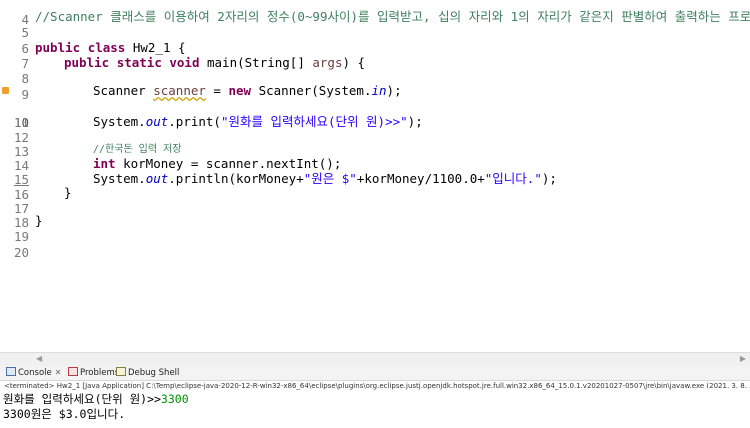 Image resolution: width=750 pixels, height=428 pixels. Describe the element at coordinates (375, 373) in the screenshot. I see `console-tab-bar: Console ✕ Problems Debug Shell` at that location.